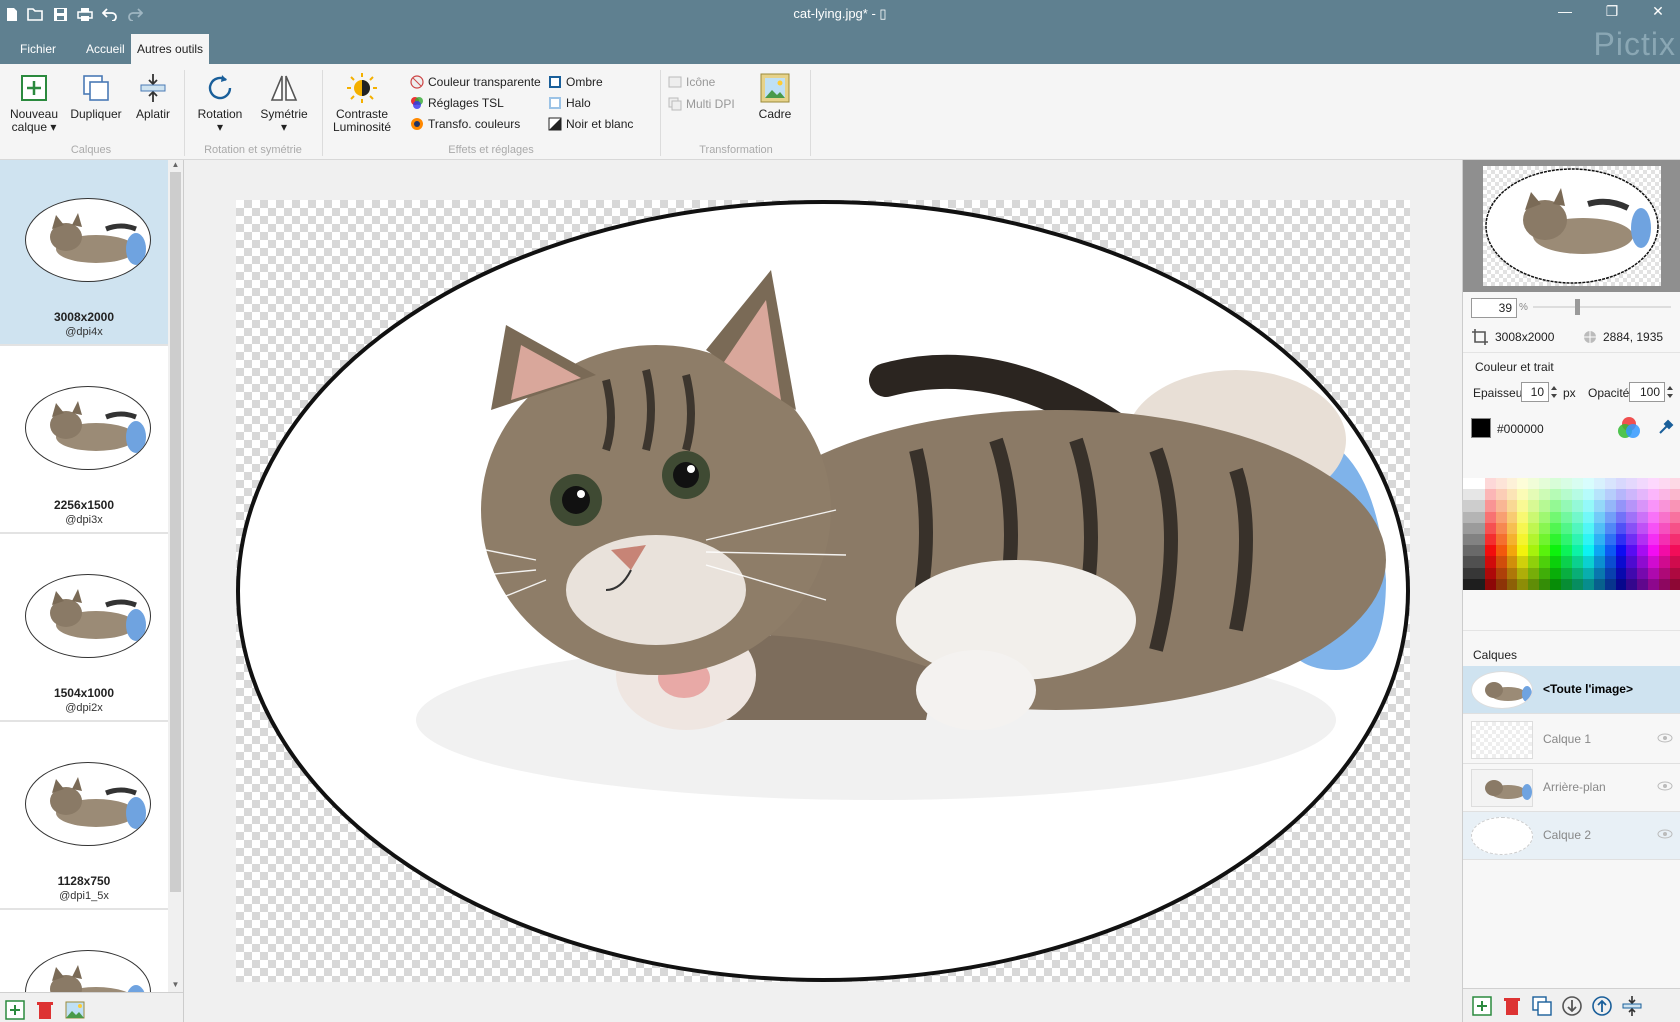  What do you see at coordinates (1602, 1006) in the screenshot?
I see `move-layer-up-icon` at bounding box center [1602, 1006].